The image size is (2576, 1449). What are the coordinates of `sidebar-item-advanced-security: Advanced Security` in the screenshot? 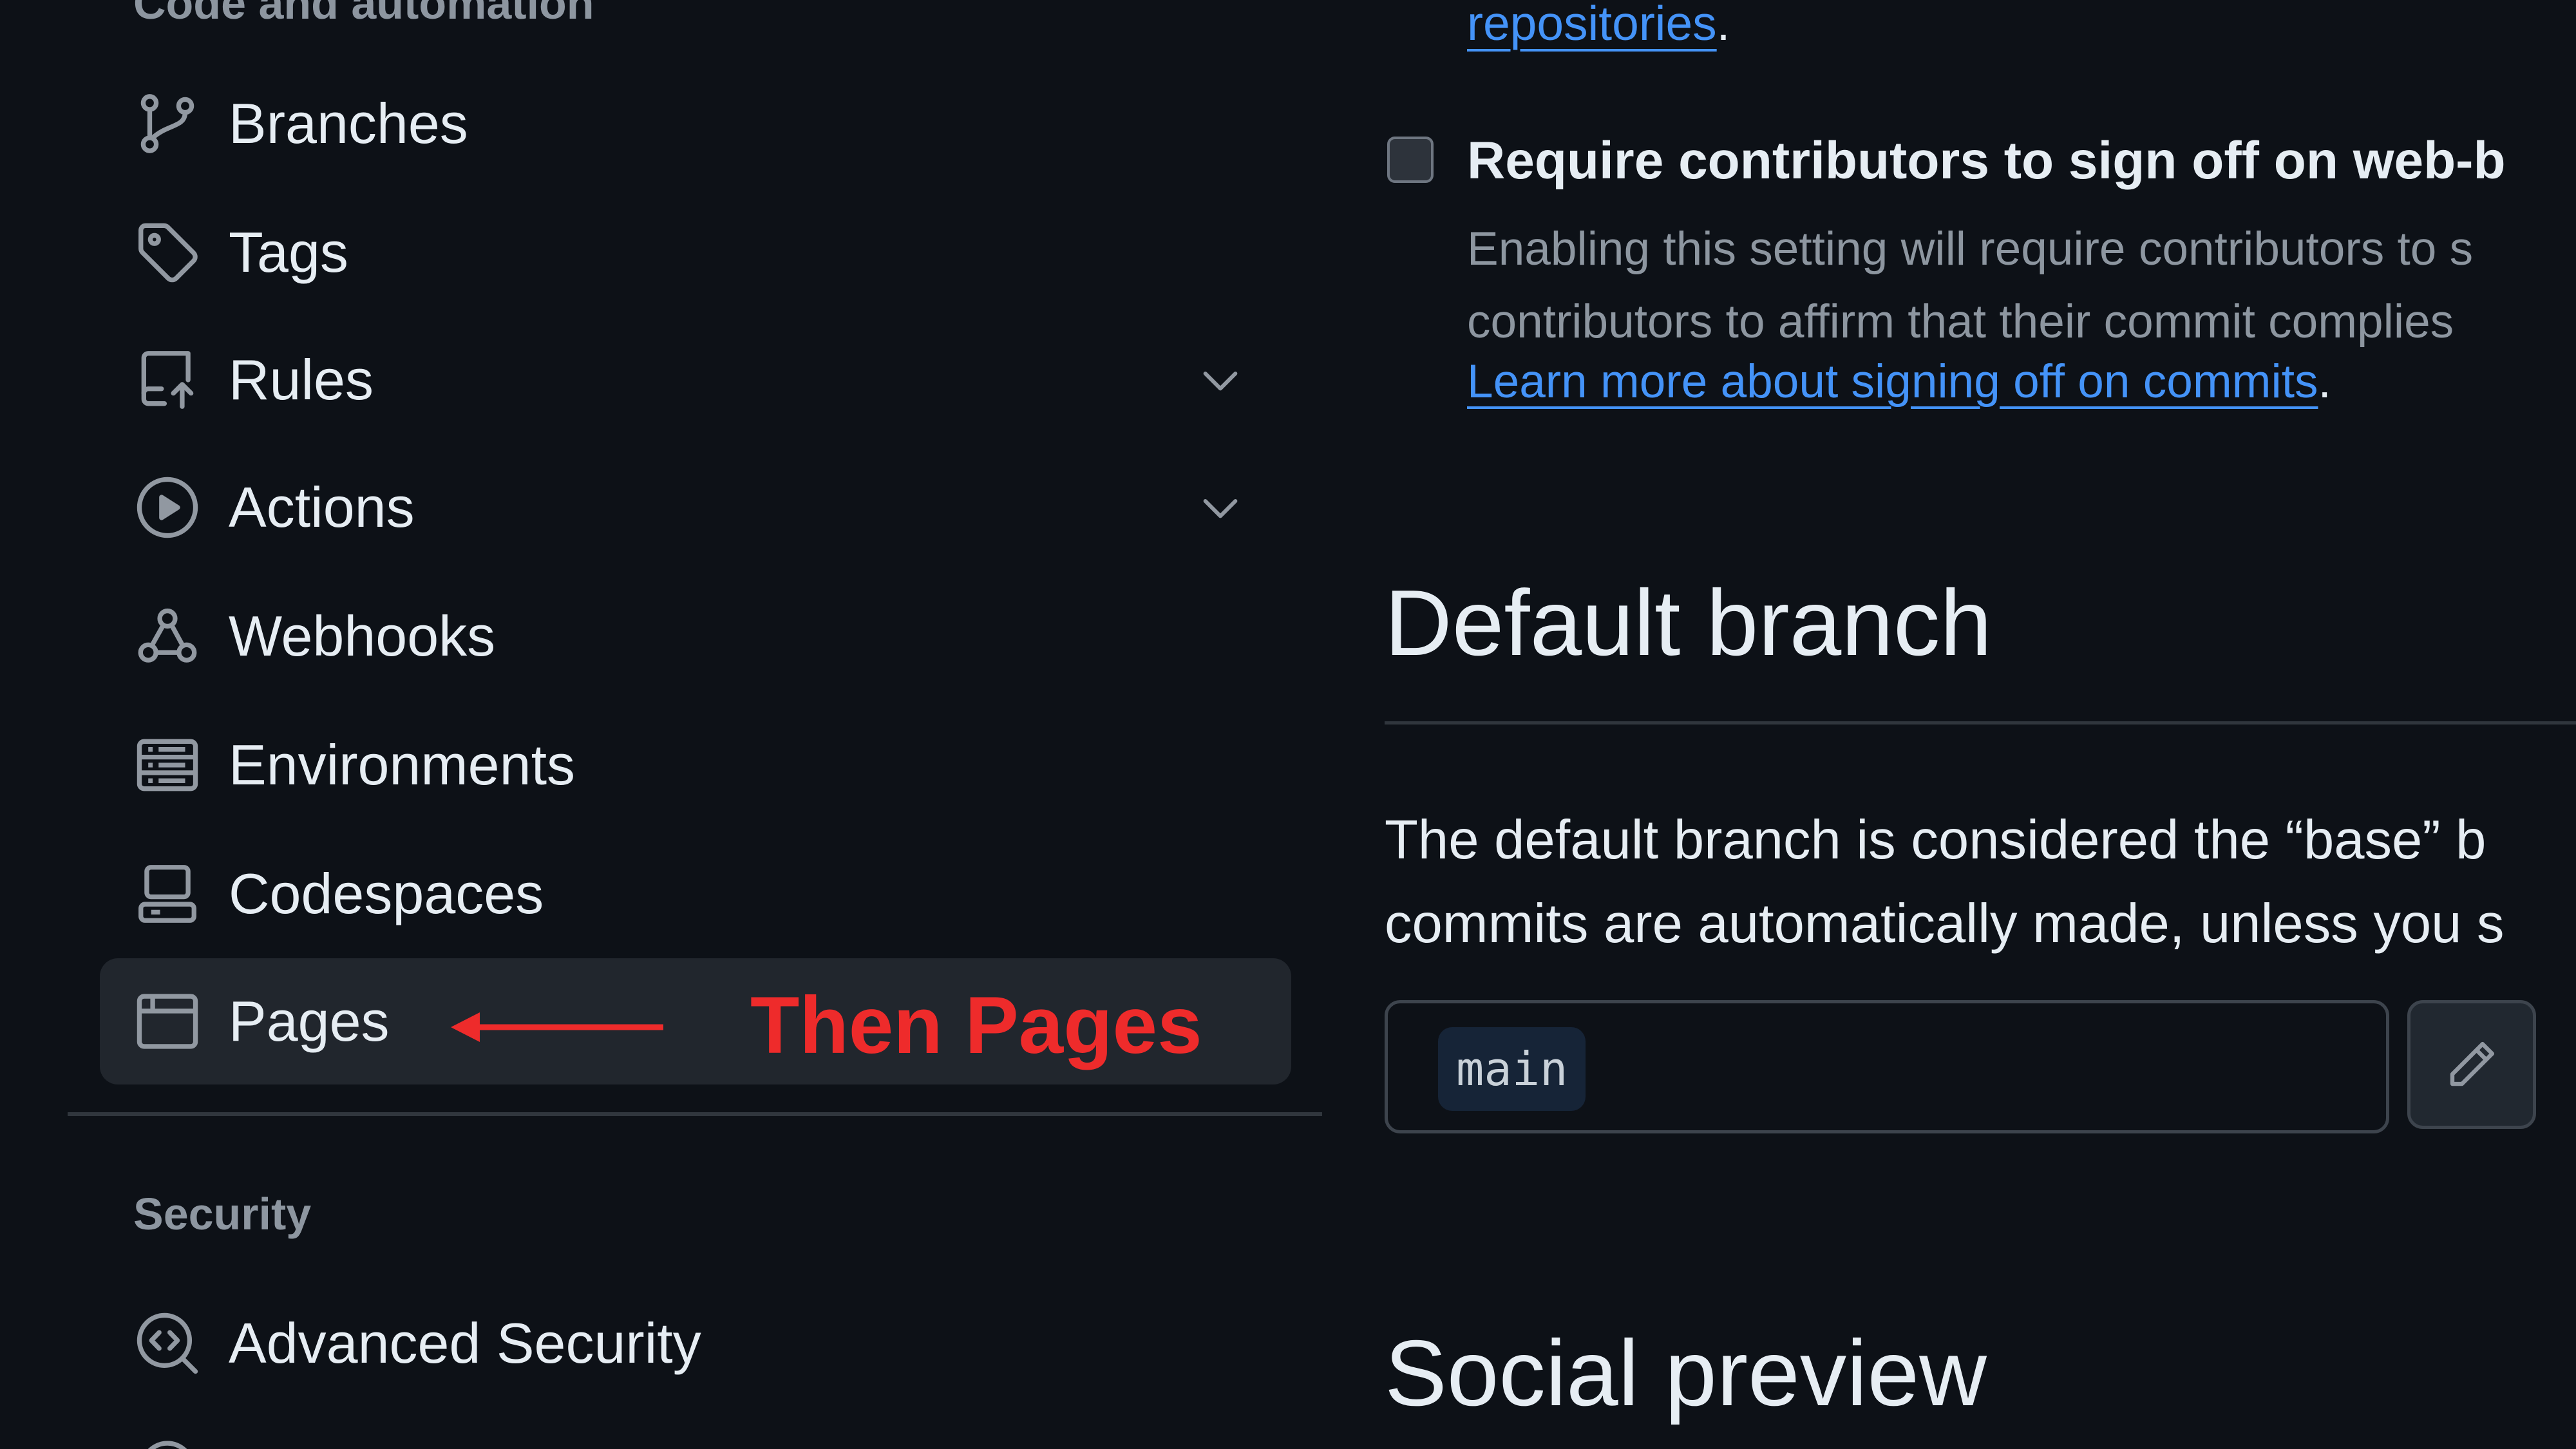 It's located at (695, 1343).